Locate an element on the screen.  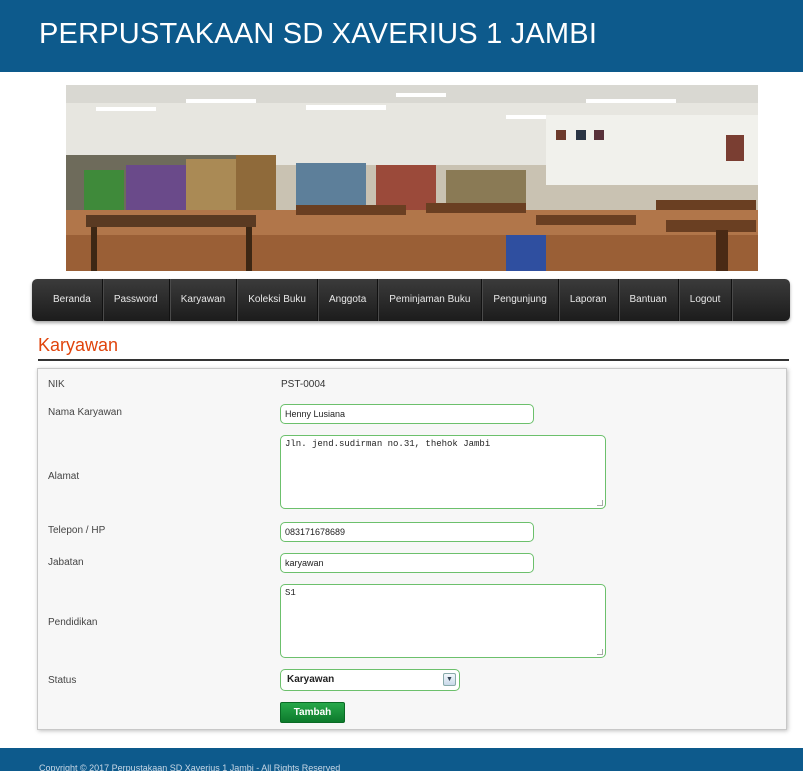
status-select: Karyawan ▼ is located at coordinates (370, 680).